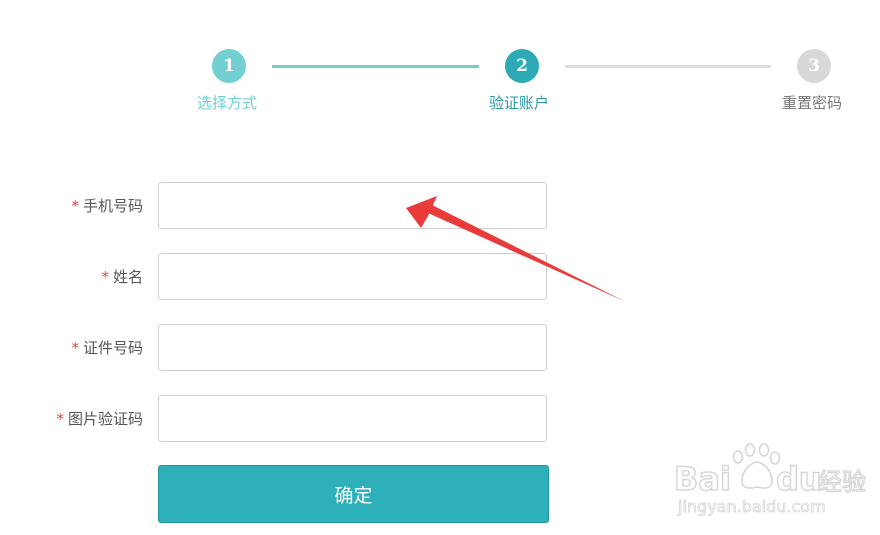 This screenshot has width=880, height=535. I want to click on watermark-brand-du: du, so click(799, 479).